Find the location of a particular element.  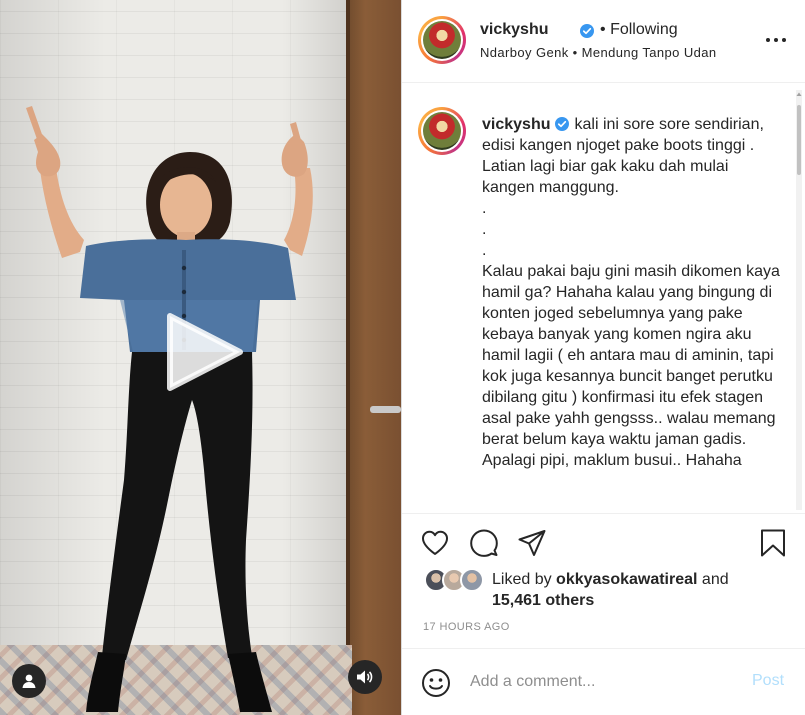

verified-icon is located at coordinates (587, 31).